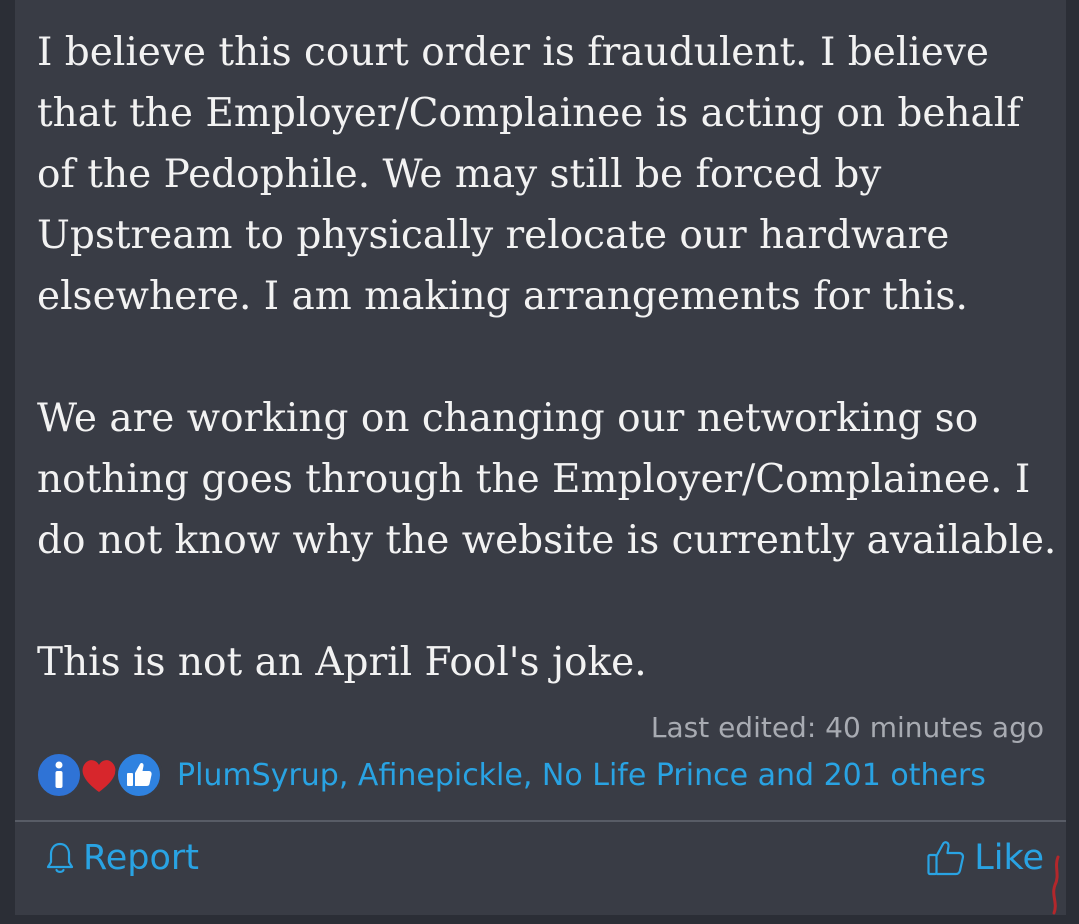 The width and height of the screenshot is (1079, 924). I want to click on report-button: Report, so click(122, 858).